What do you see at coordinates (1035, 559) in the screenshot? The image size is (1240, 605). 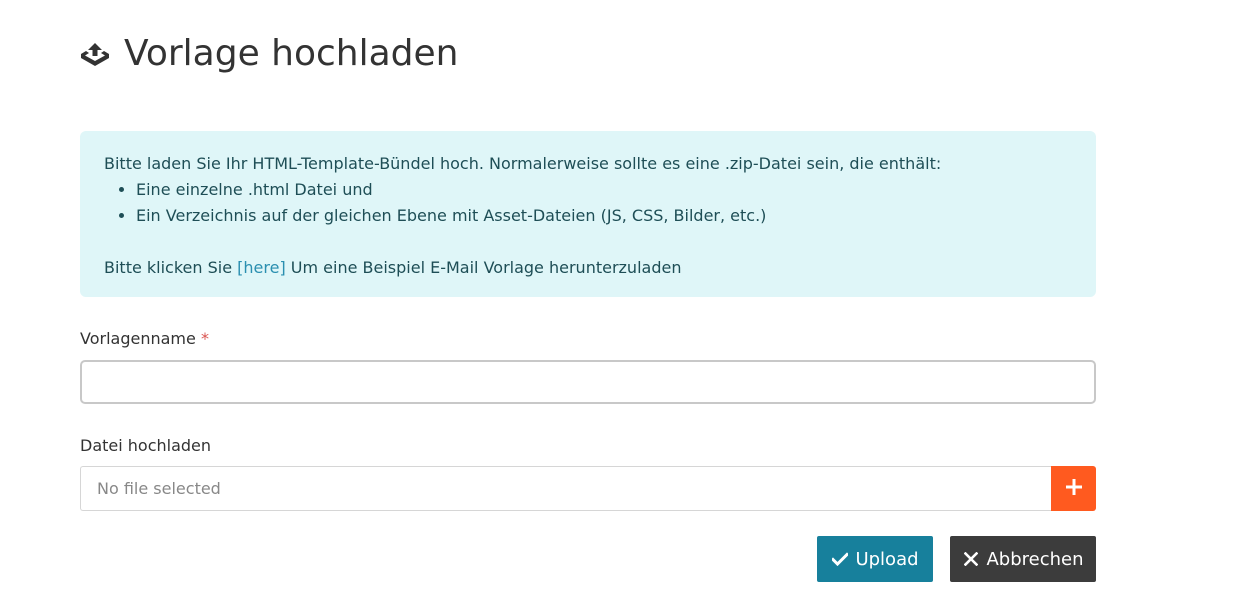 I see `cancel-button-label: Abbrechen` at bounding box center [1035, 559].